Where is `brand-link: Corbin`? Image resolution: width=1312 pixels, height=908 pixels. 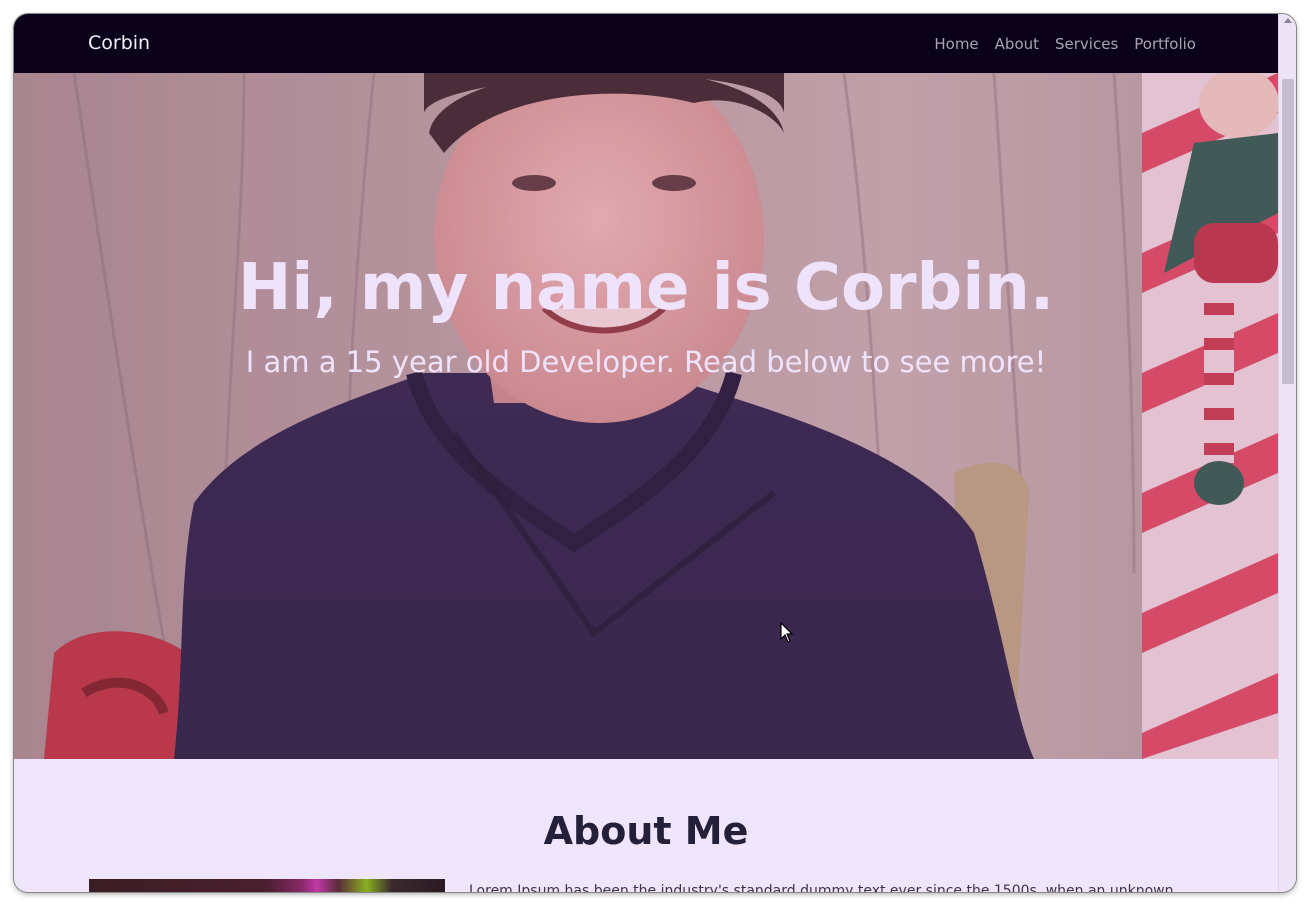 brand-link: Corbin is located at coordinates (119, 43).